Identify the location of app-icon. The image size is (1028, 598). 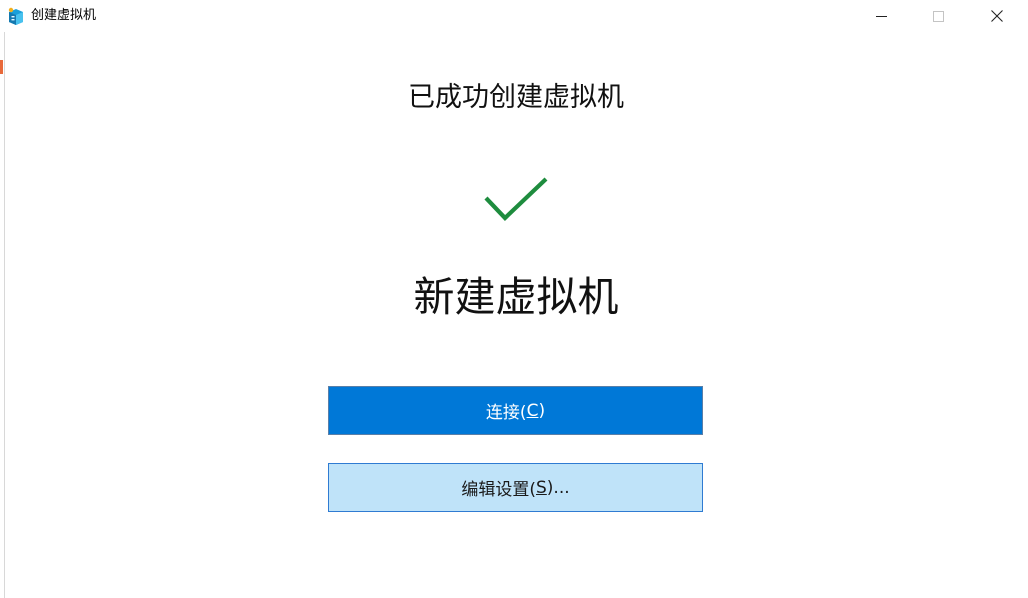
(15, 16).